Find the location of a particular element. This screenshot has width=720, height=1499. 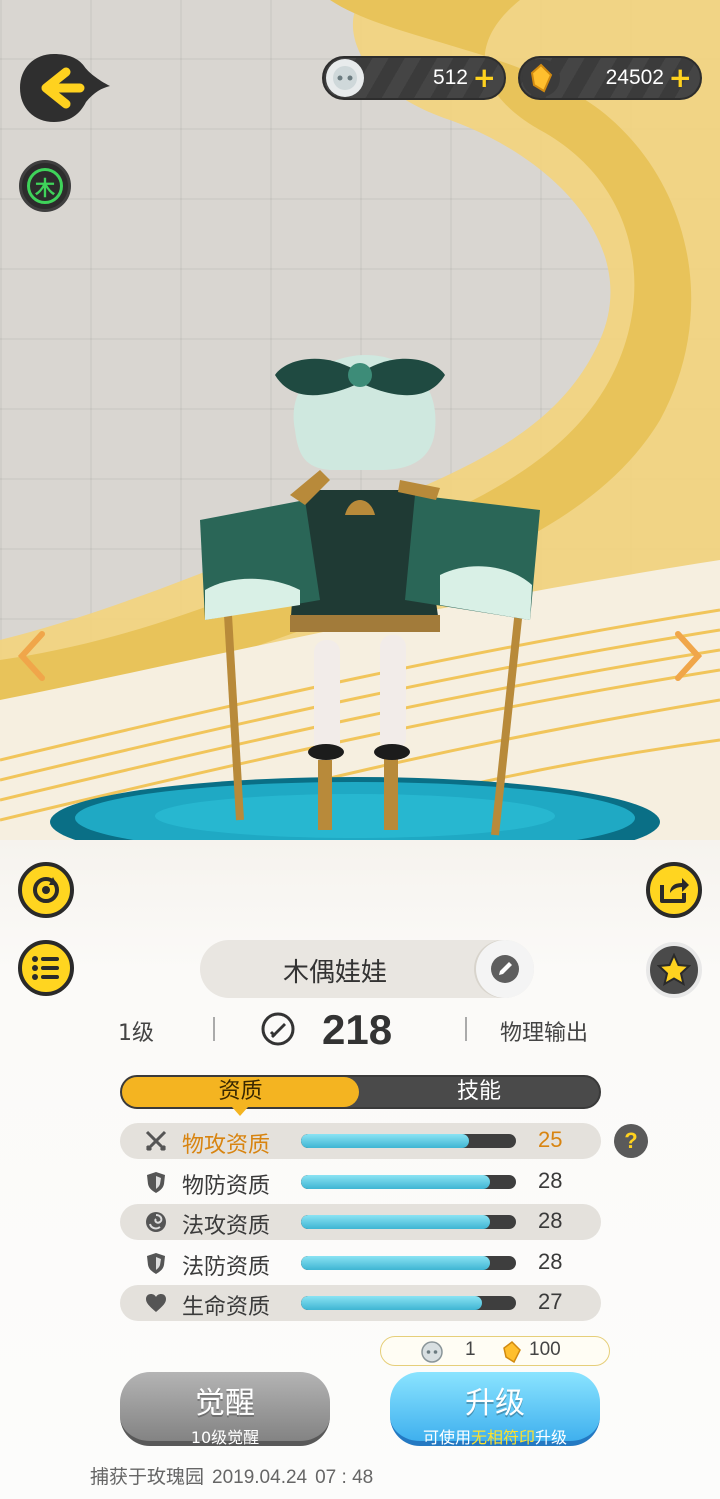

help-button: ? is located at coordinates (631, 1141).